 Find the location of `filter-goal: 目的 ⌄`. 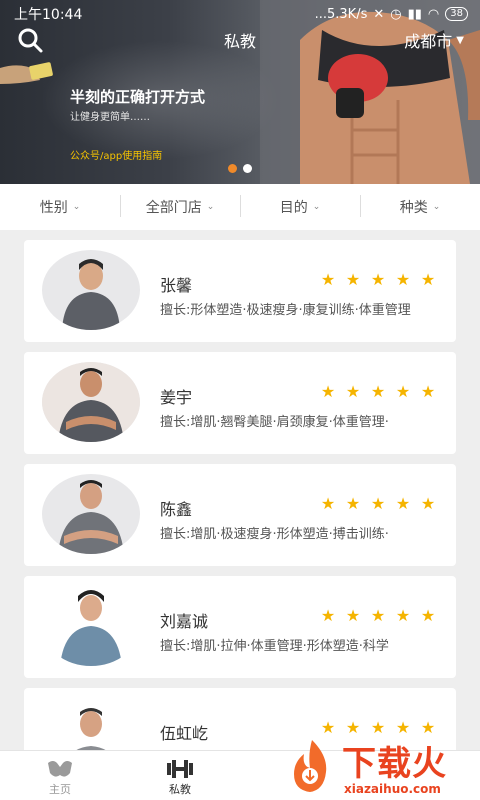

filter-goal: 目的 ⌄ is located at coordinates (300, 206).